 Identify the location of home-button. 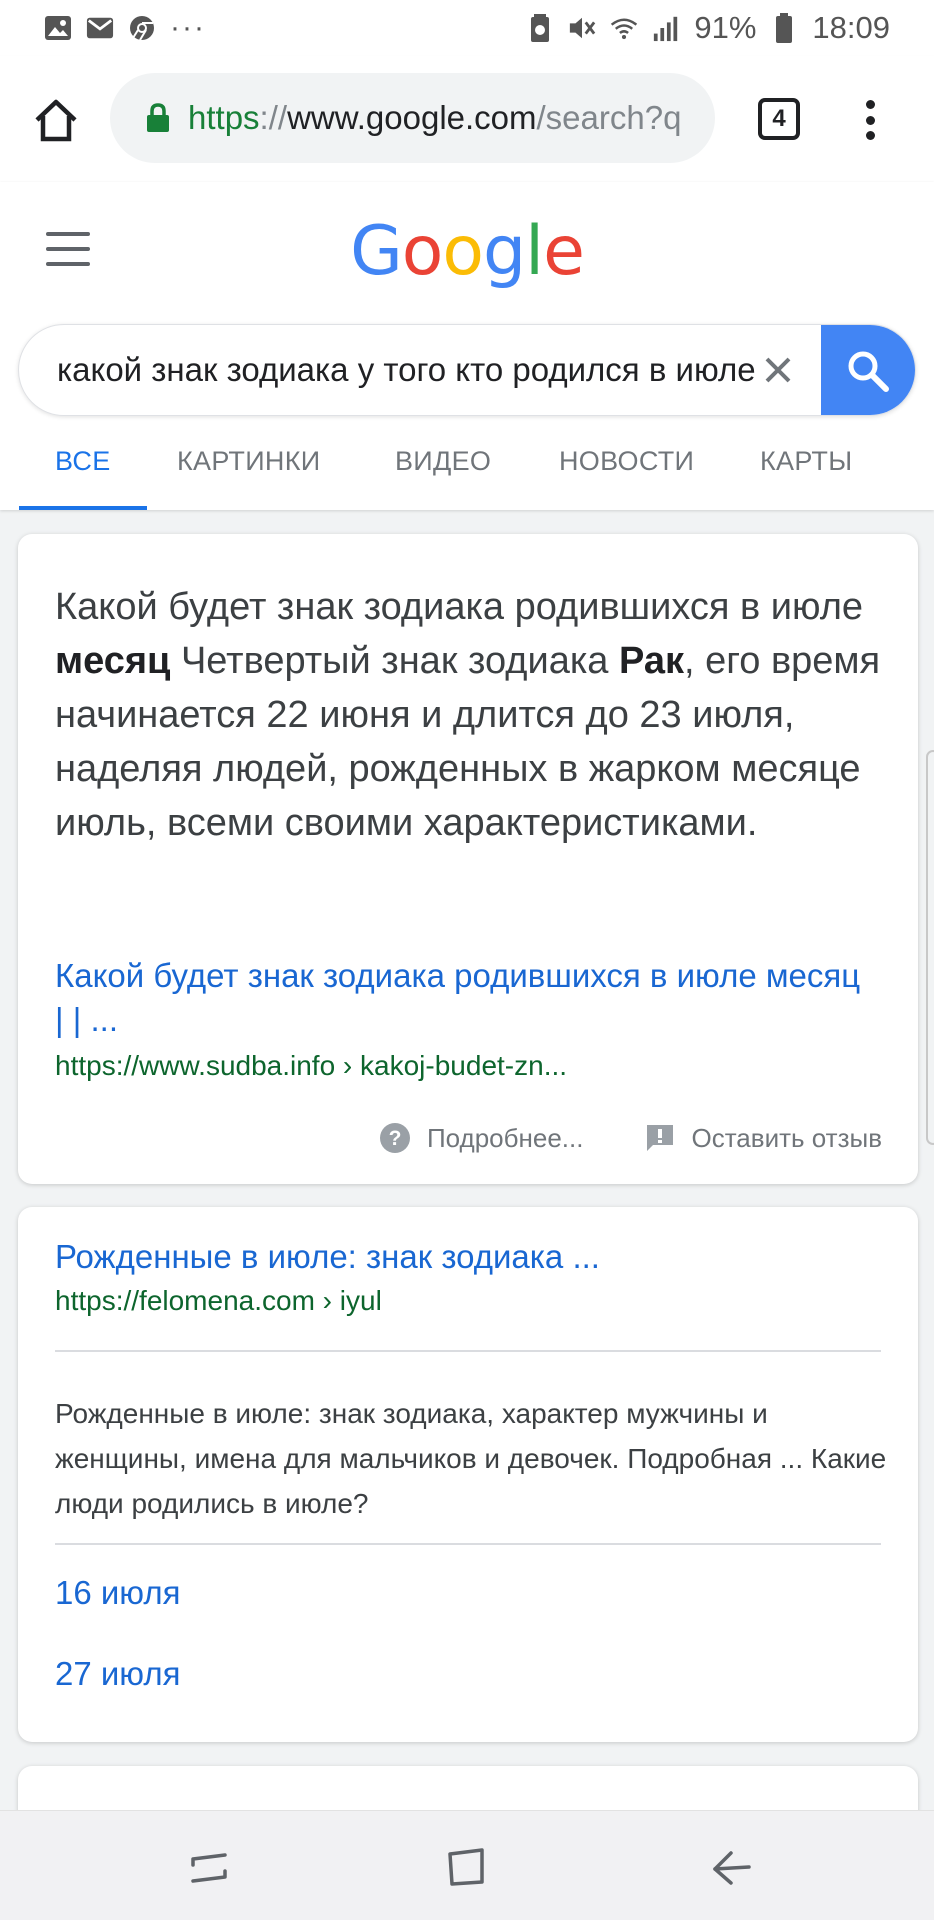
(56, 120).